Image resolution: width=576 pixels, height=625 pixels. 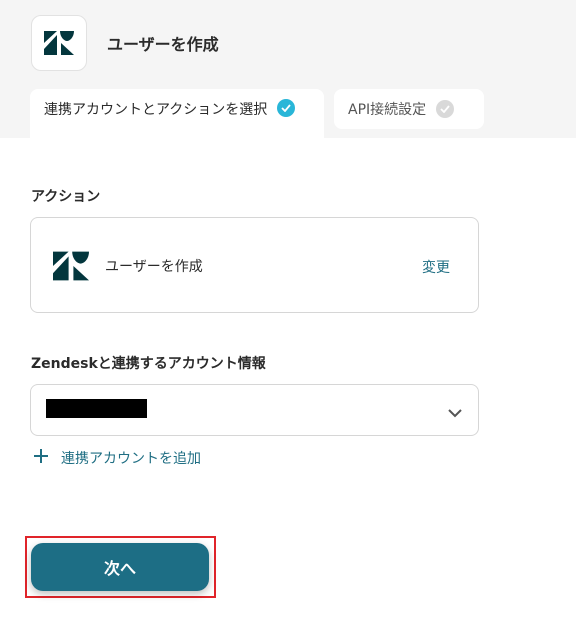 What do you see at coordinates (156, 110) in the screenshot?
I see `tab-label: 連携アカウントとアクションを選択` at bounding box center [156, 110].